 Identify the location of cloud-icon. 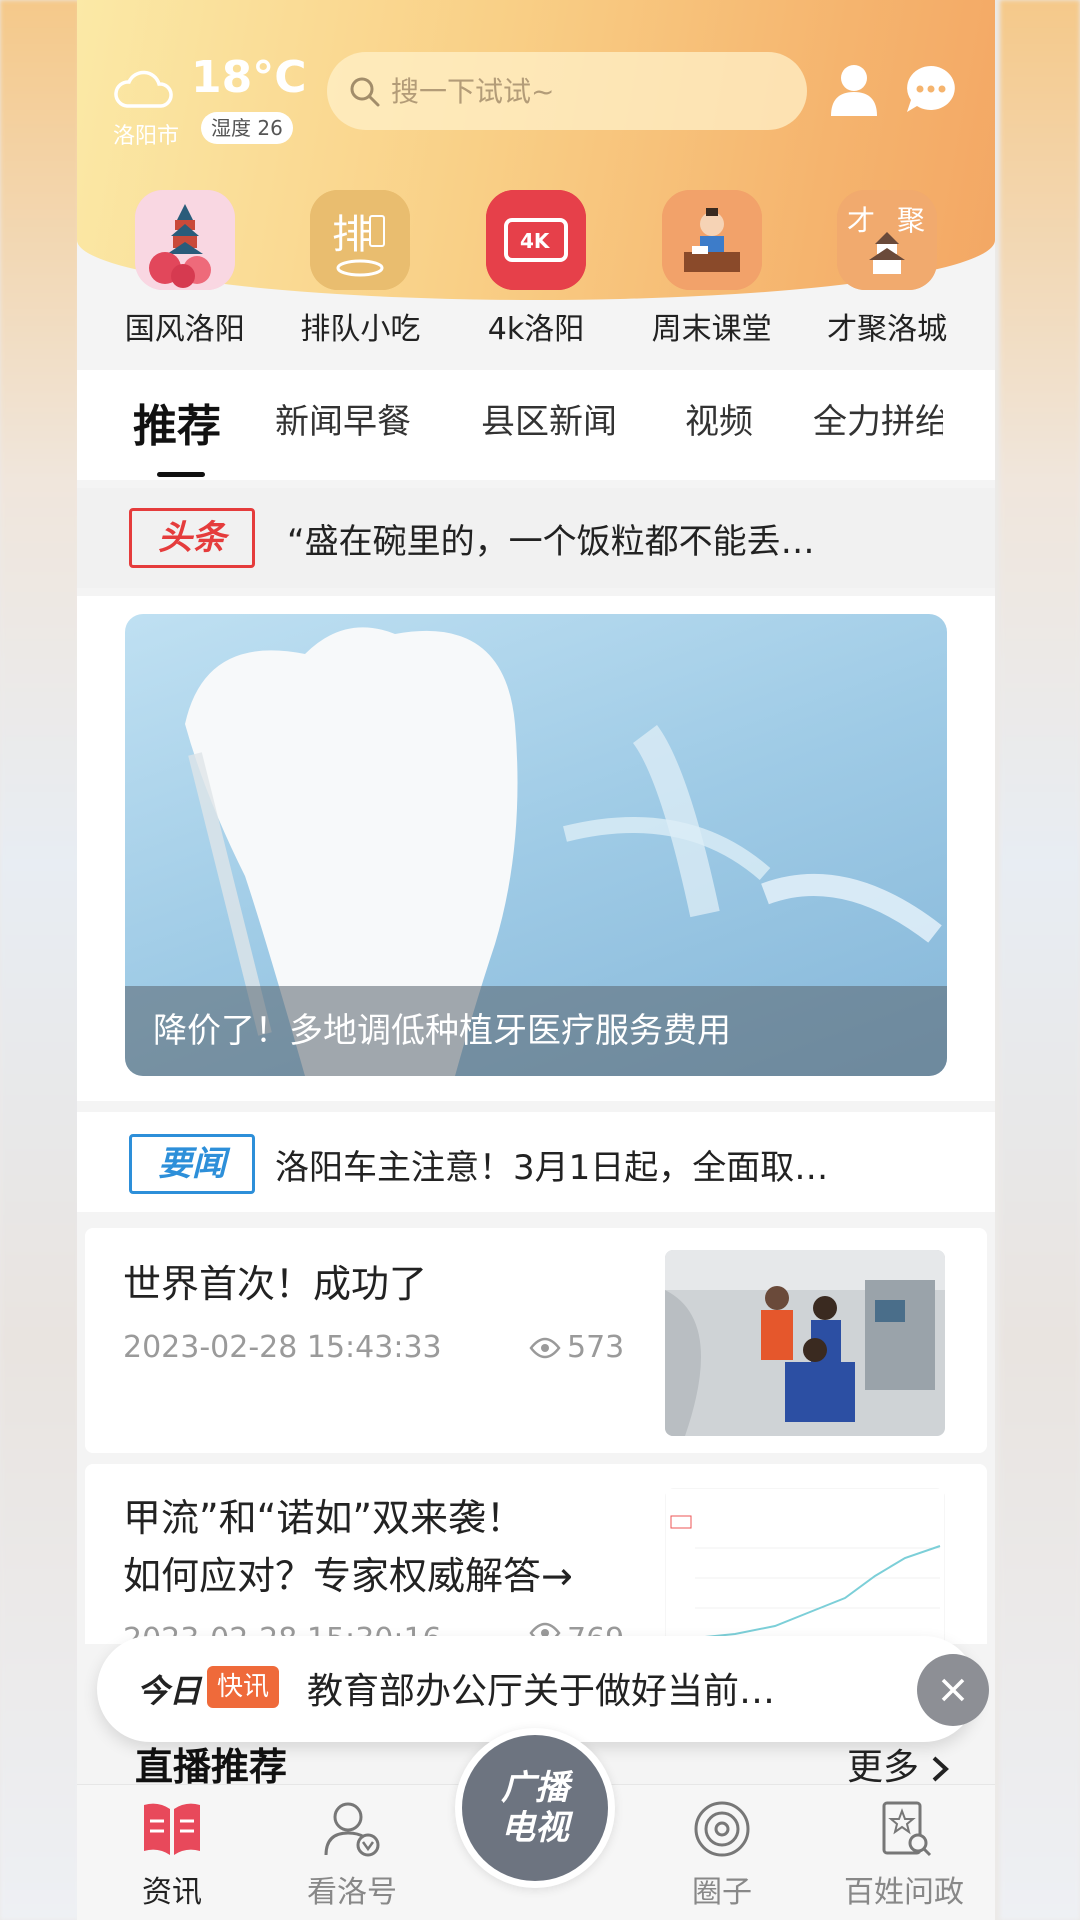
(143, 89).